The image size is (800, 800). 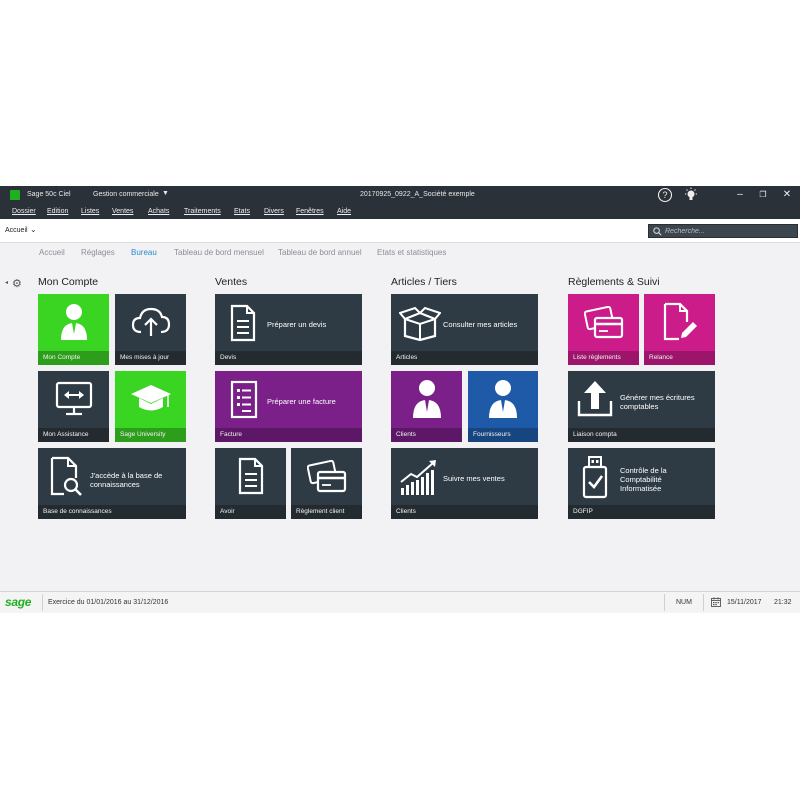 I want to click on tile-fournisseurs: Fournisseurs, so click(x=503, y=406).